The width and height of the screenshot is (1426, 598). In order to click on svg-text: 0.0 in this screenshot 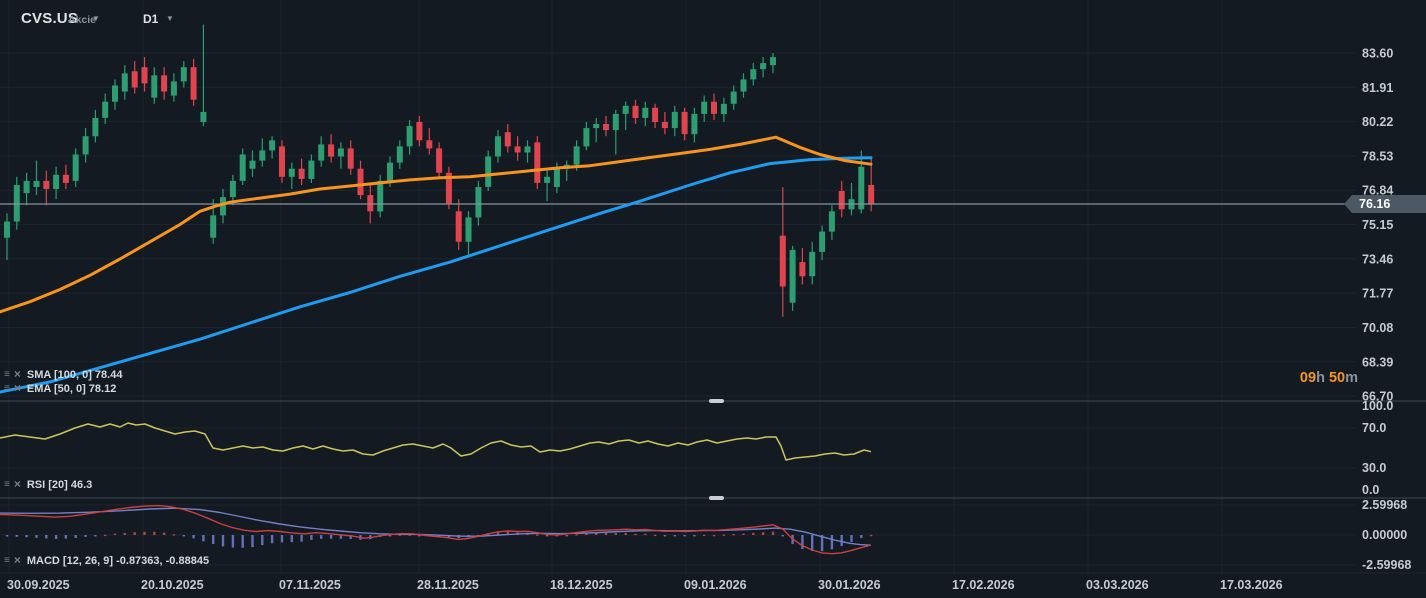, I will do `click(1370, 490)`.